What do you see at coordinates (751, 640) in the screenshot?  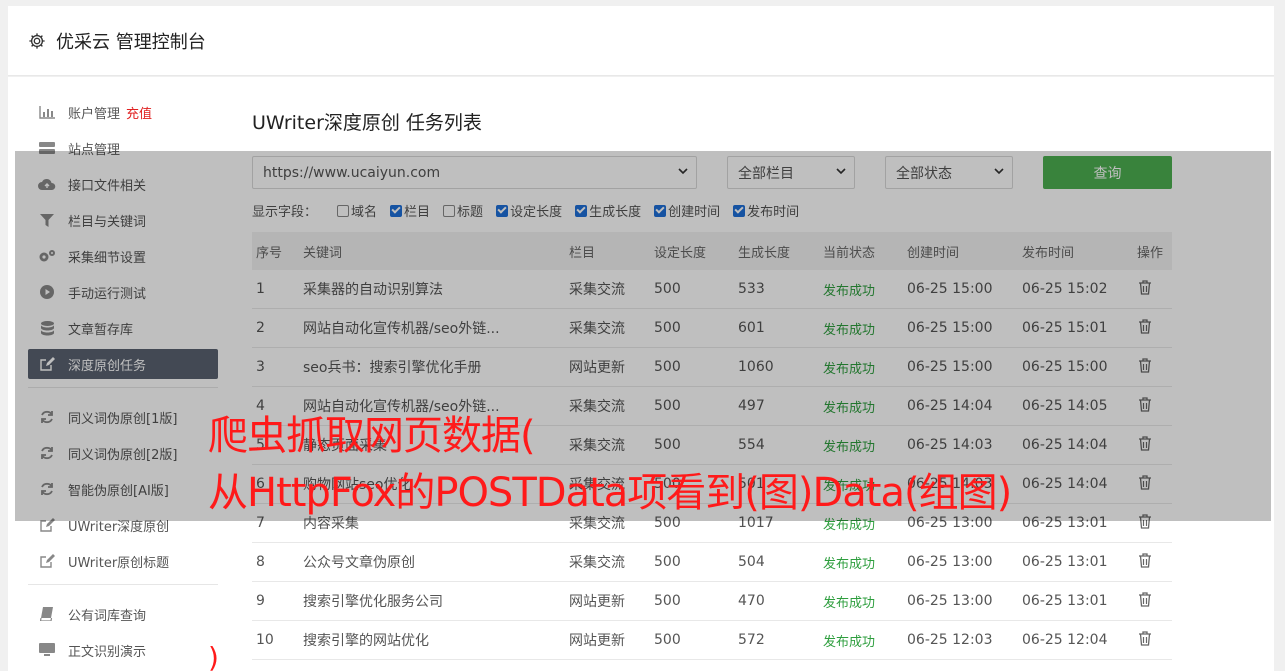 I see `table-cell: 572` at bounding box center [751, 640].